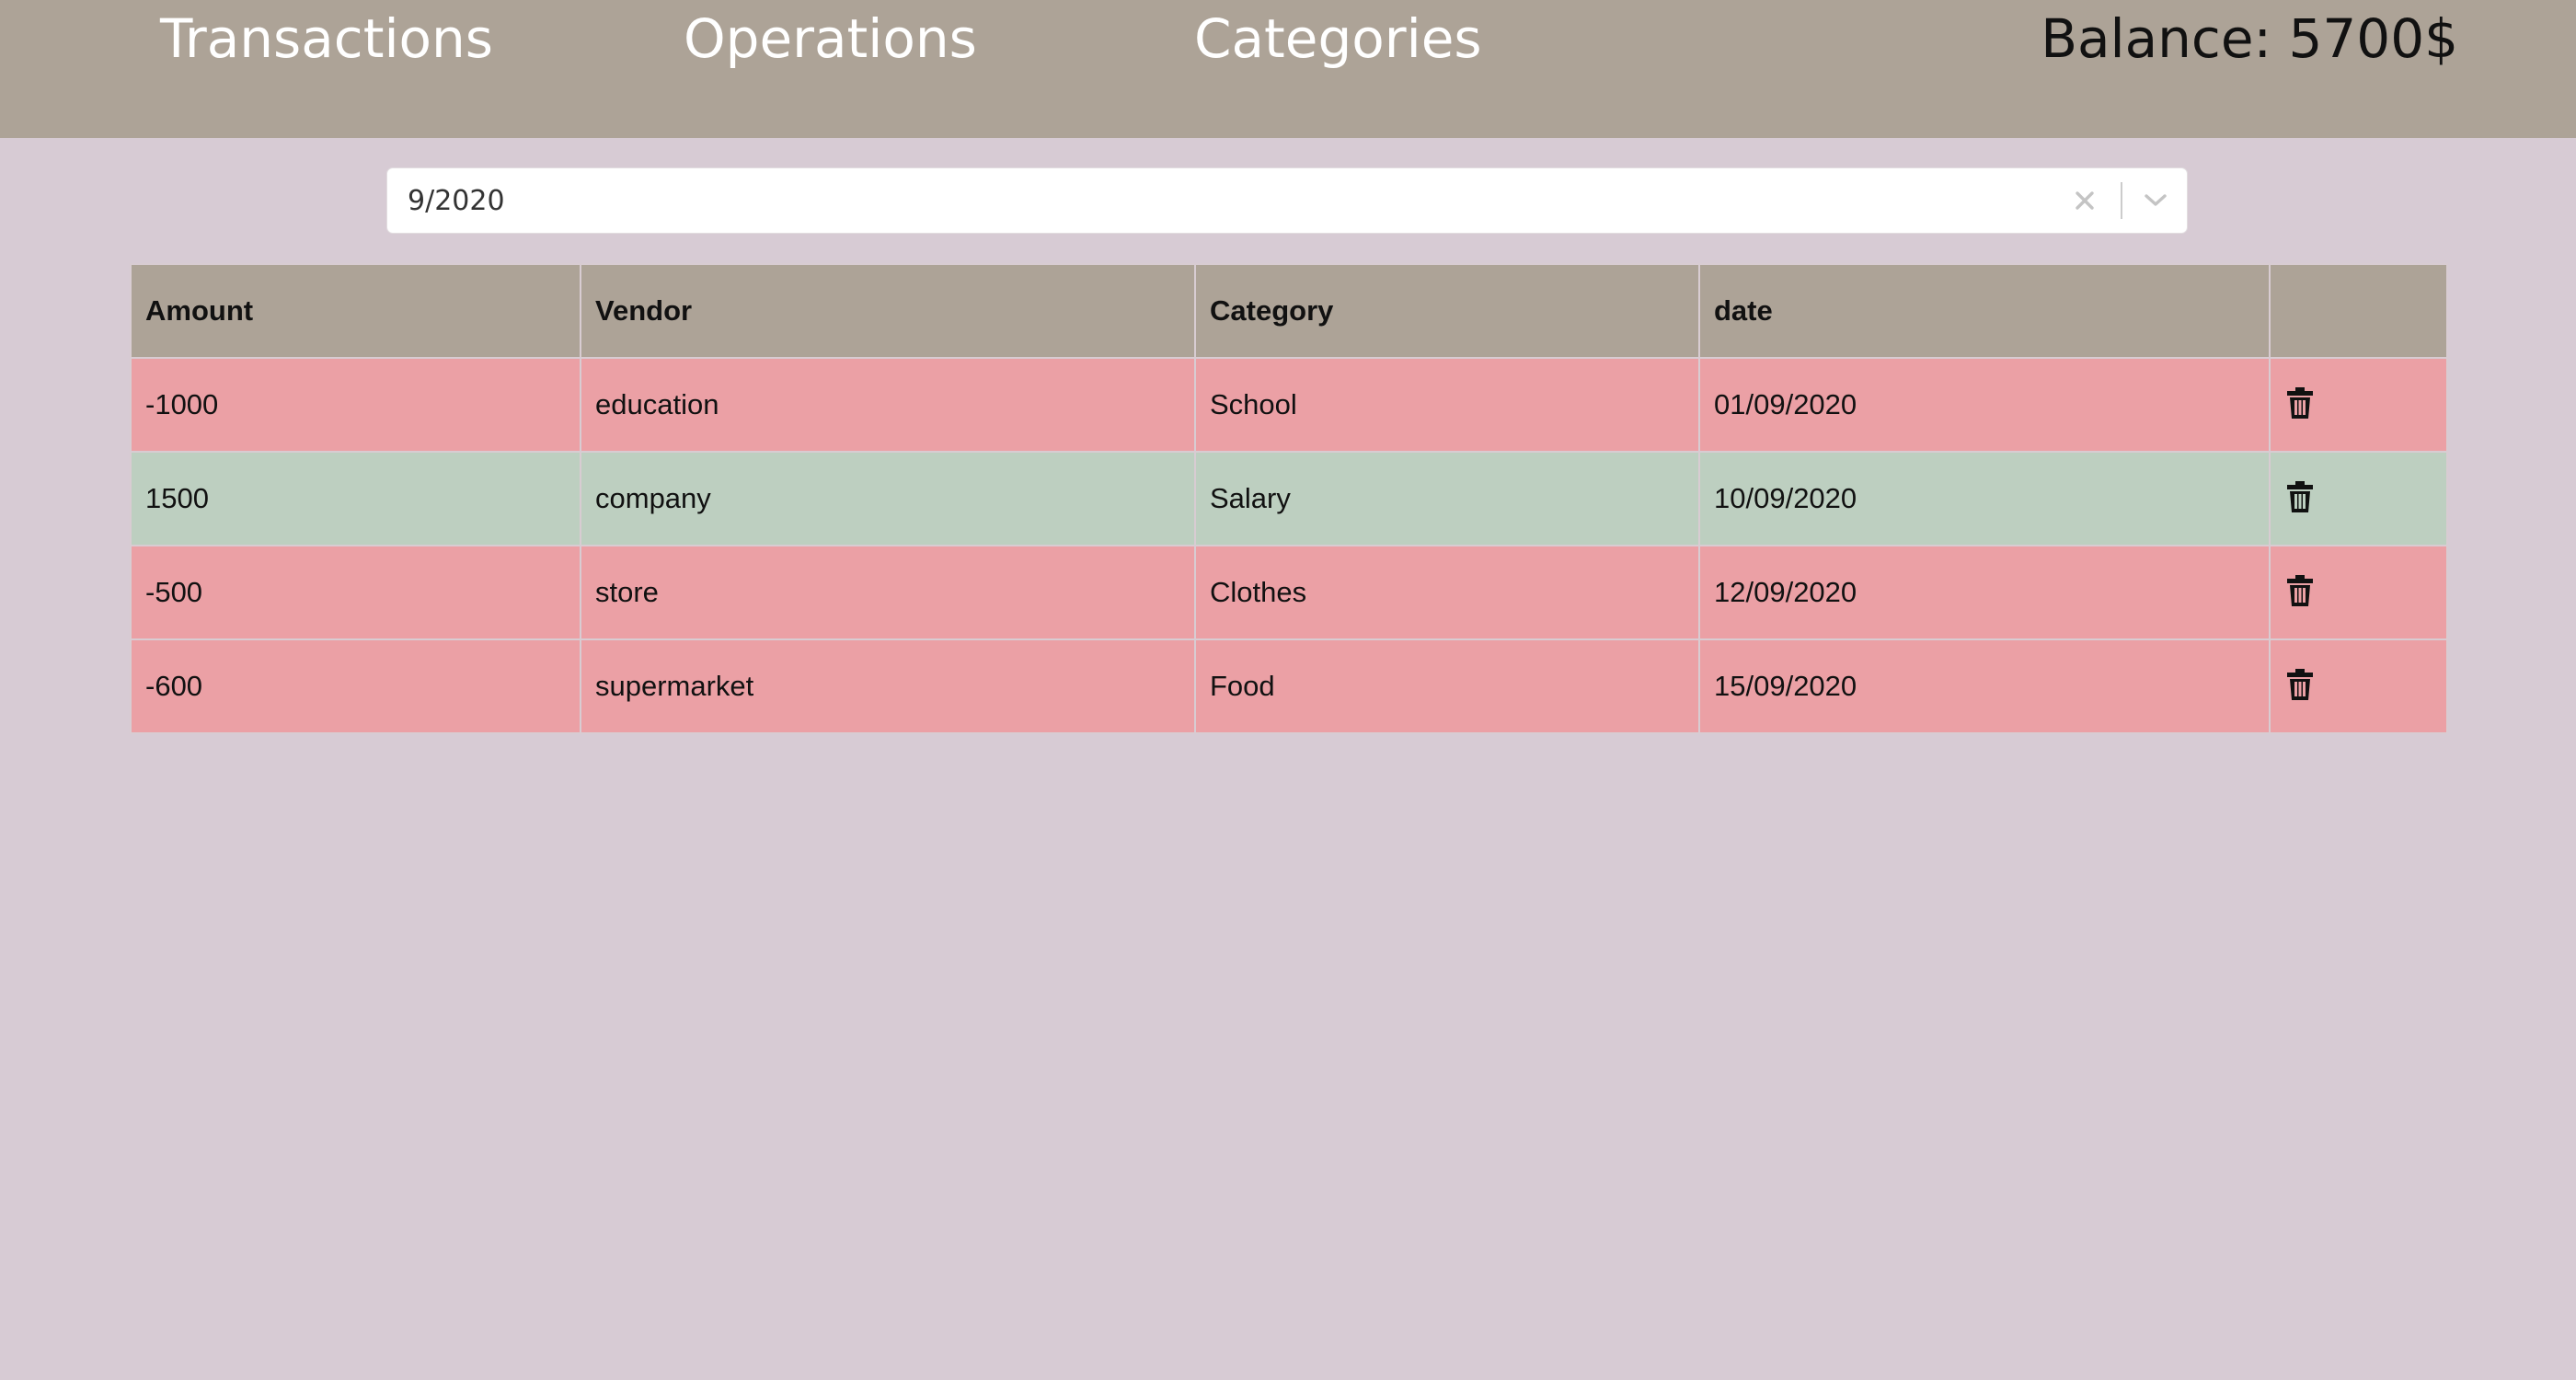 This screenshot has height=1380, width=2576. I want to click on date-cell: 10/09/2020, so click(1984, 498).